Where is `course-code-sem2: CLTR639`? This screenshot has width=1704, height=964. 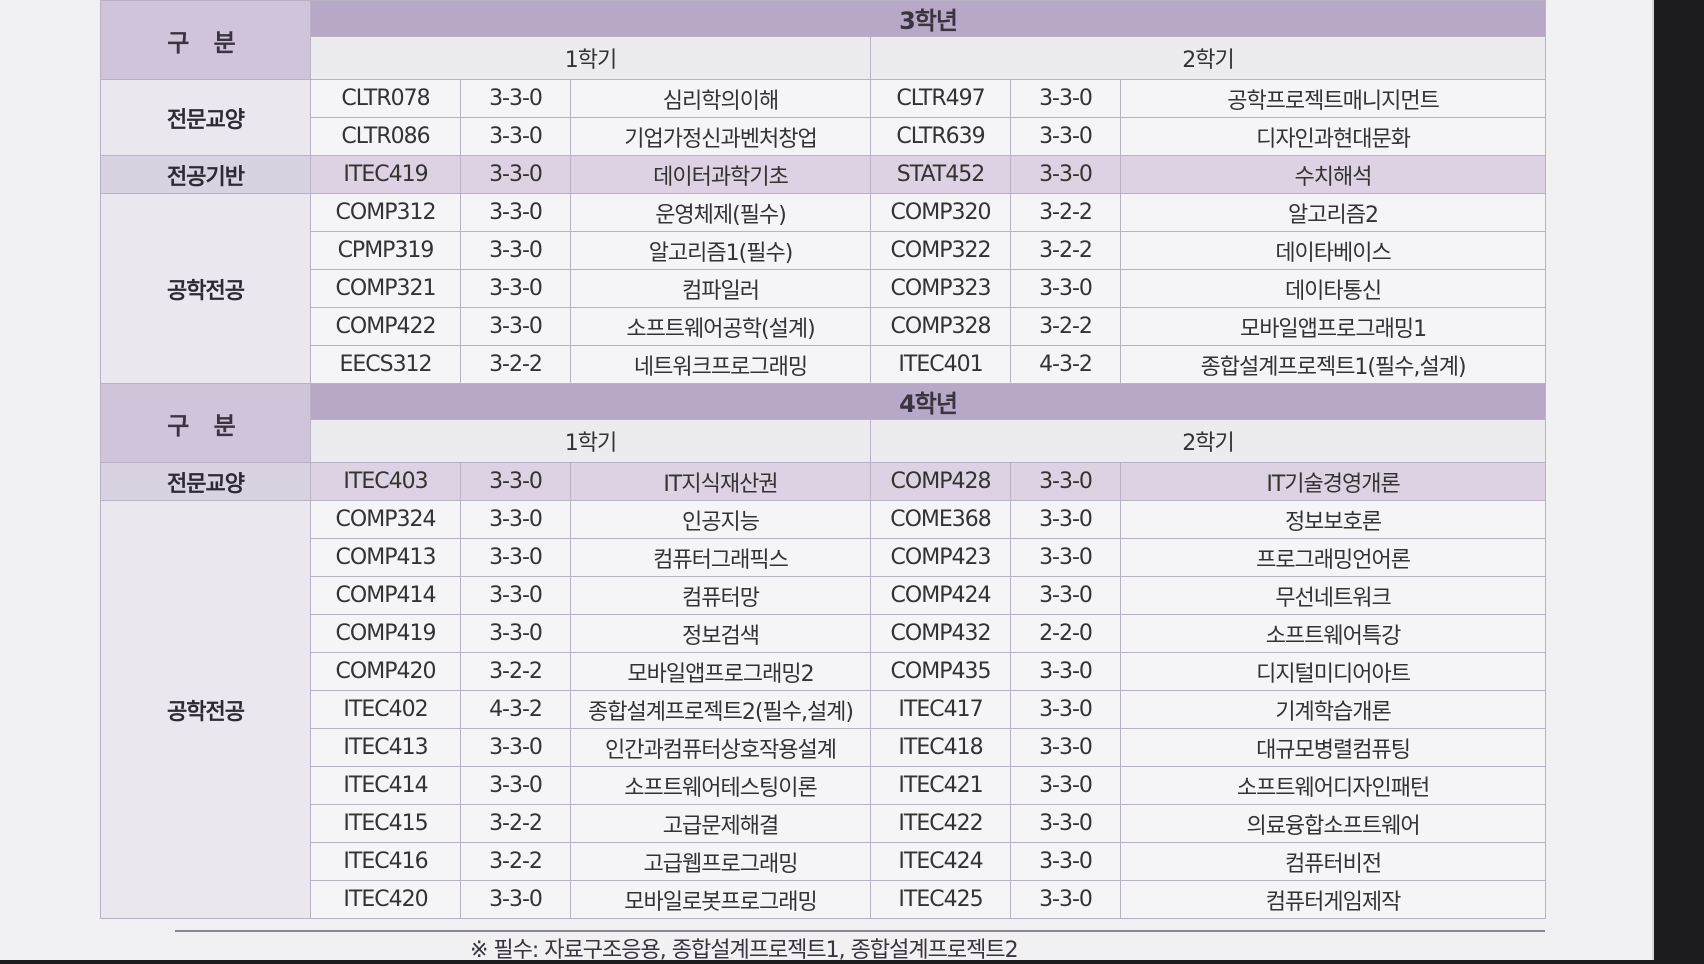
course-code-sem2: CLTR639 is located at coordinates (940, 136).